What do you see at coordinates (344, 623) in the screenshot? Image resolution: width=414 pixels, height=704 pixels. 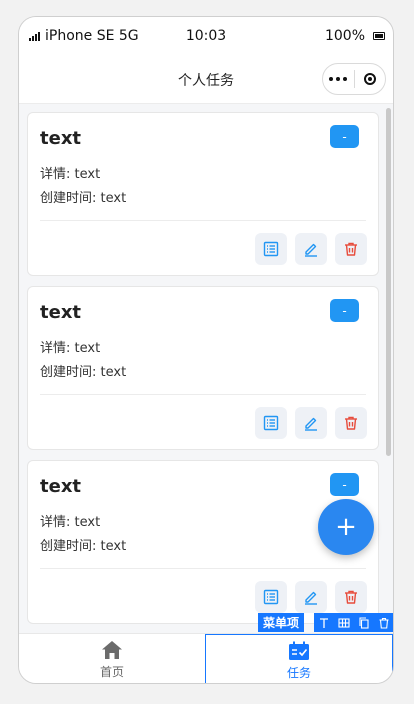 I see `table-icon` at bounding box center [344, 623].